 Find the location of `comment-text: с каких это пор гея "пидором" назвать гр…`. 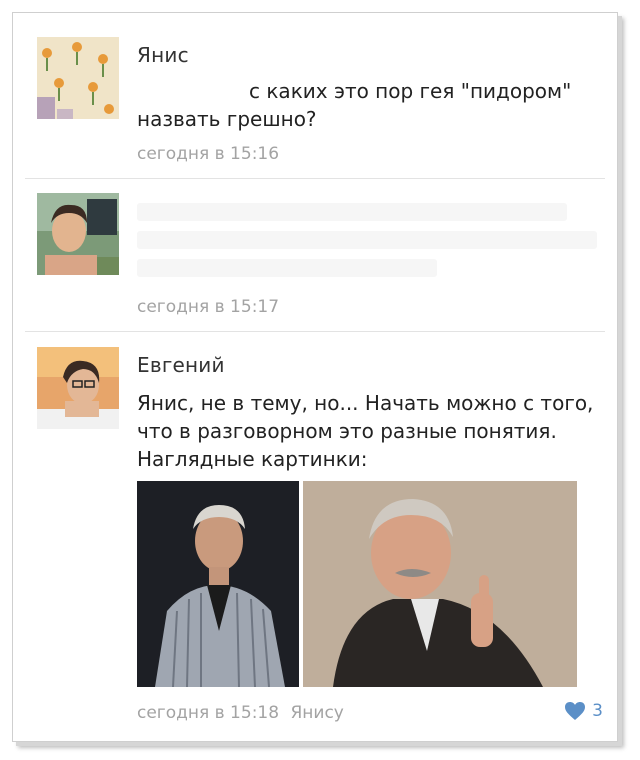

comment-text: с каких это пор гея "пидором" назвать гр… is located at coordinates (367, 105).